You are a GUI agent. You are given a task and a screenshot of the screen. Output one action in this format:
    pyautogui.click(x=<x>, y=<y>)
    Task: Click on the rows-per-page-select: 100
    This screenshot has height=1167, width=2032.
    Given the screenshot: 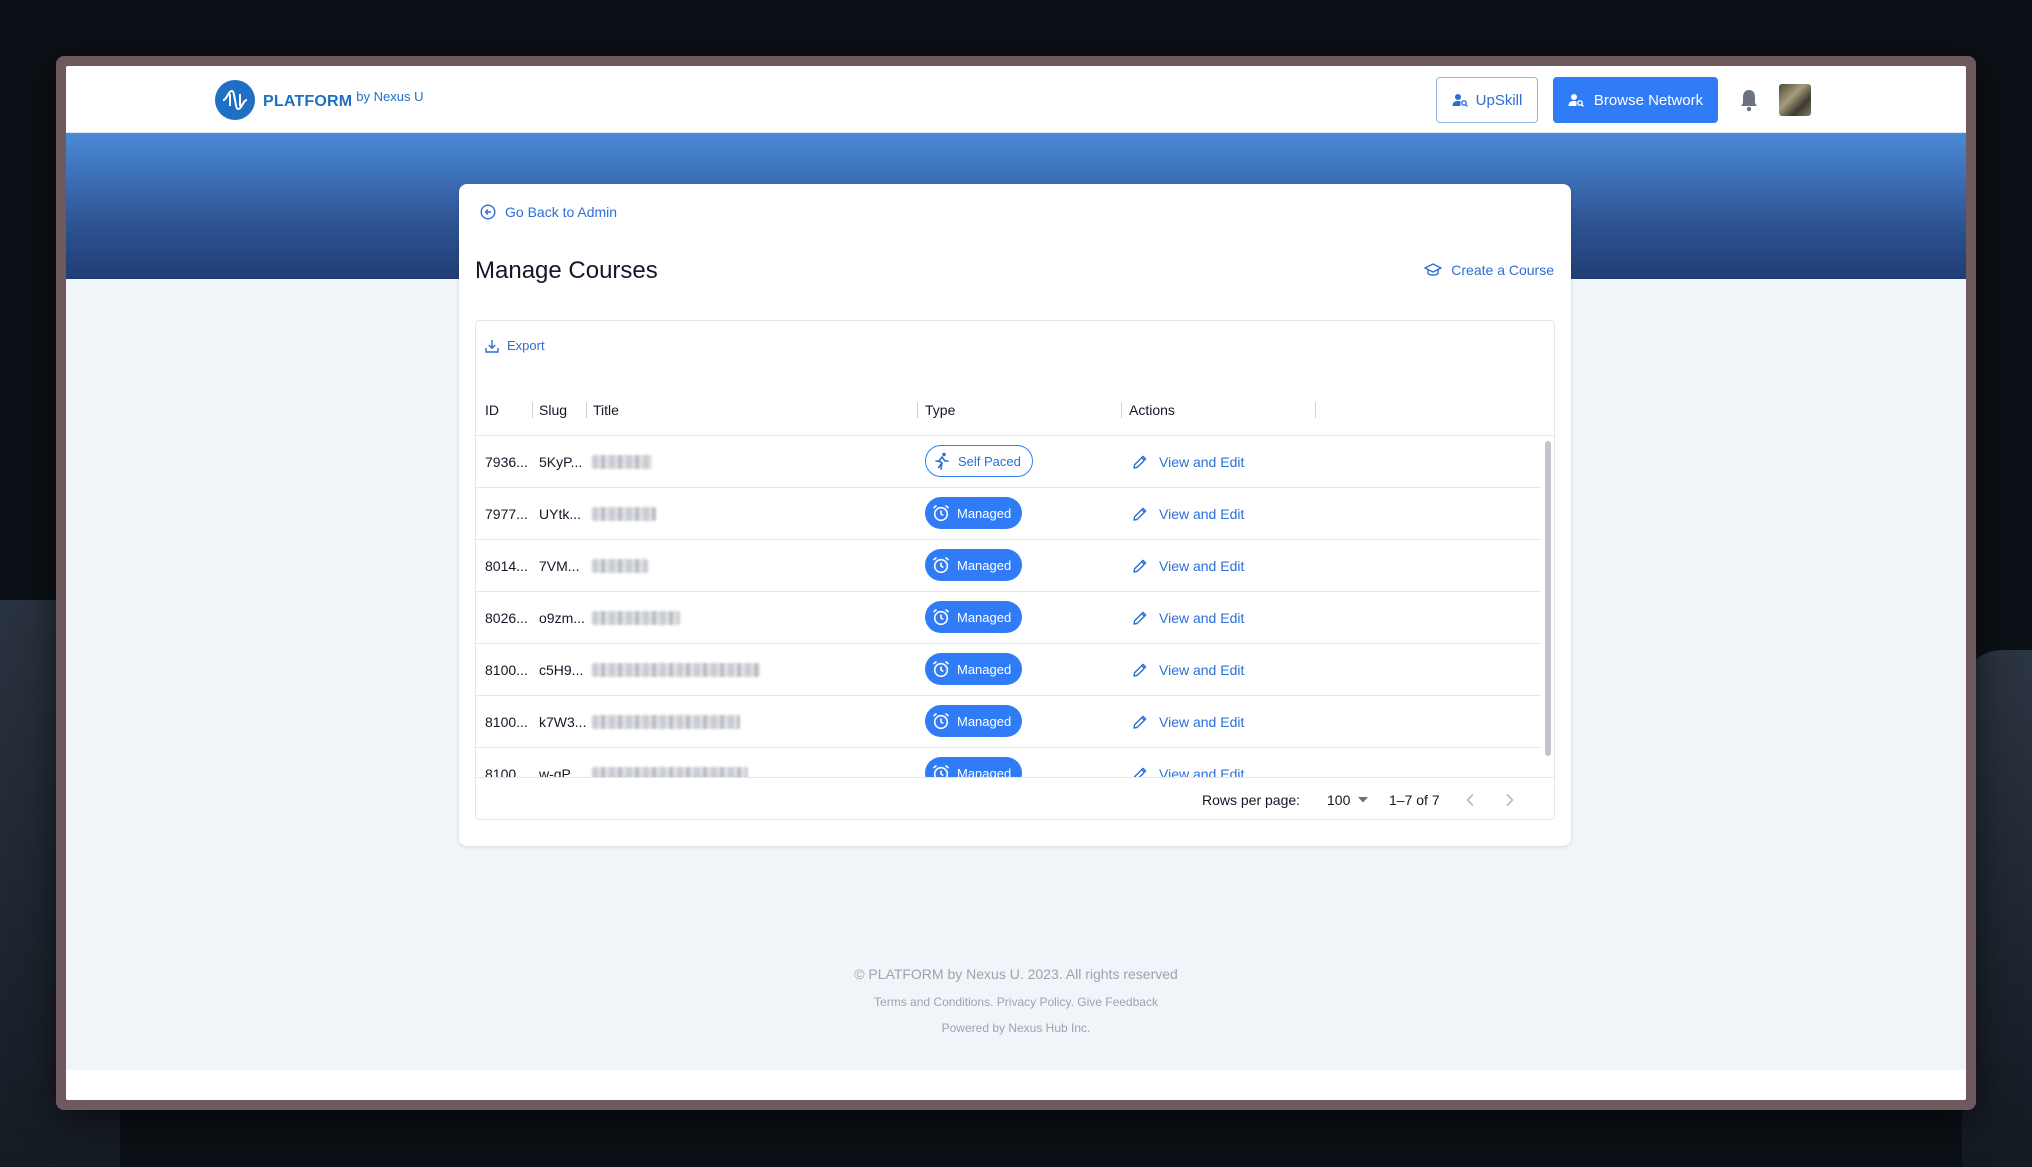 What is the action you would take?
    pyautogui.click(x=1348, y=800)
    